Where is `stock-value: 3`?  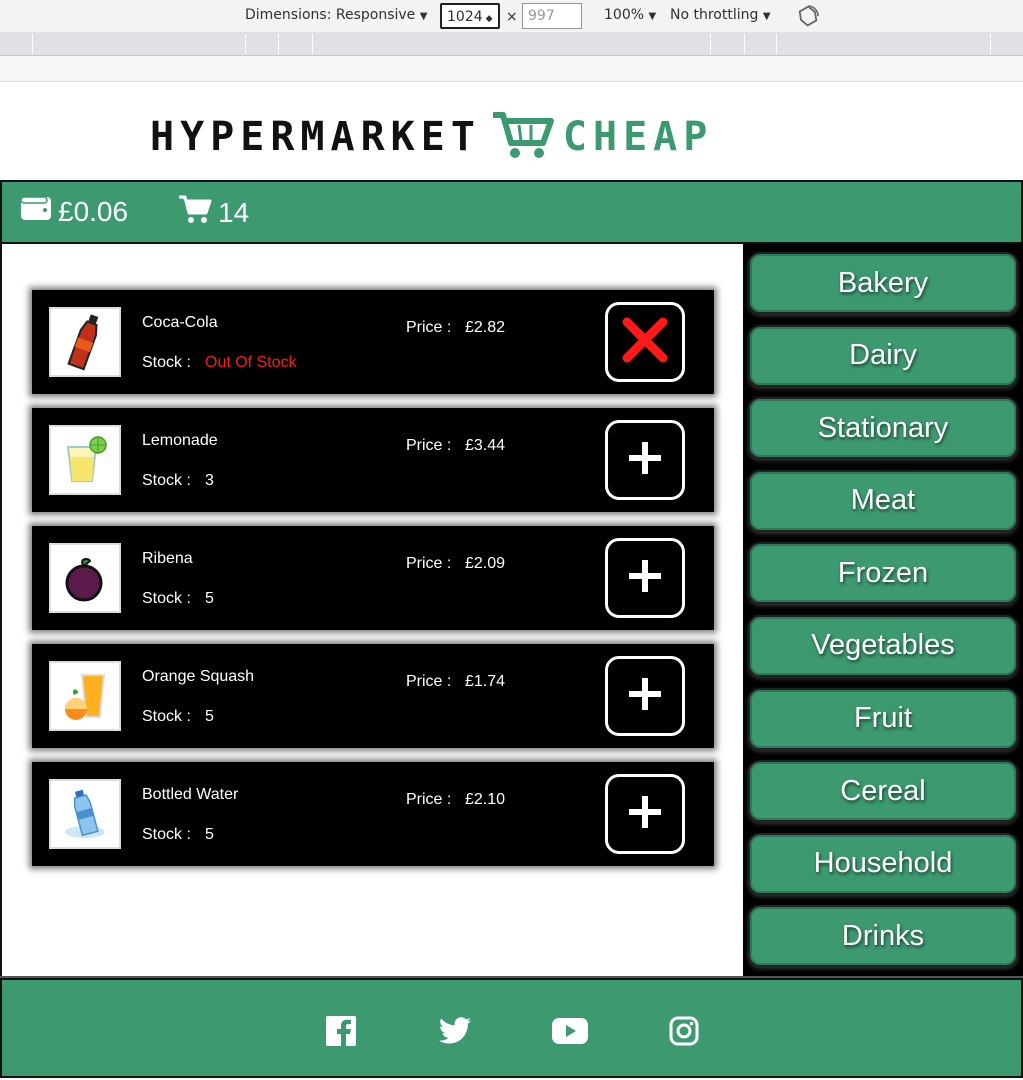 stock-value: 3 is located at coordinates (209, 480).